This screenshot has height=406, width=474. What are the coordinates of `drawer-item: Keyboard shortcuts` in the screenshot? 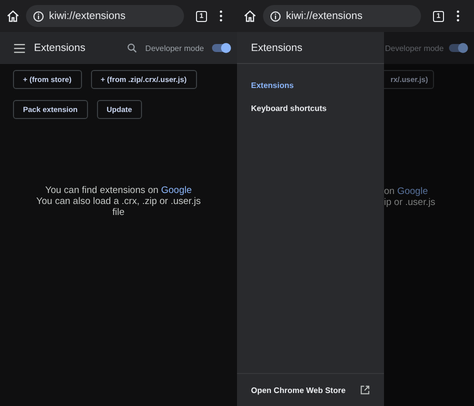 It's located at (310, 108).